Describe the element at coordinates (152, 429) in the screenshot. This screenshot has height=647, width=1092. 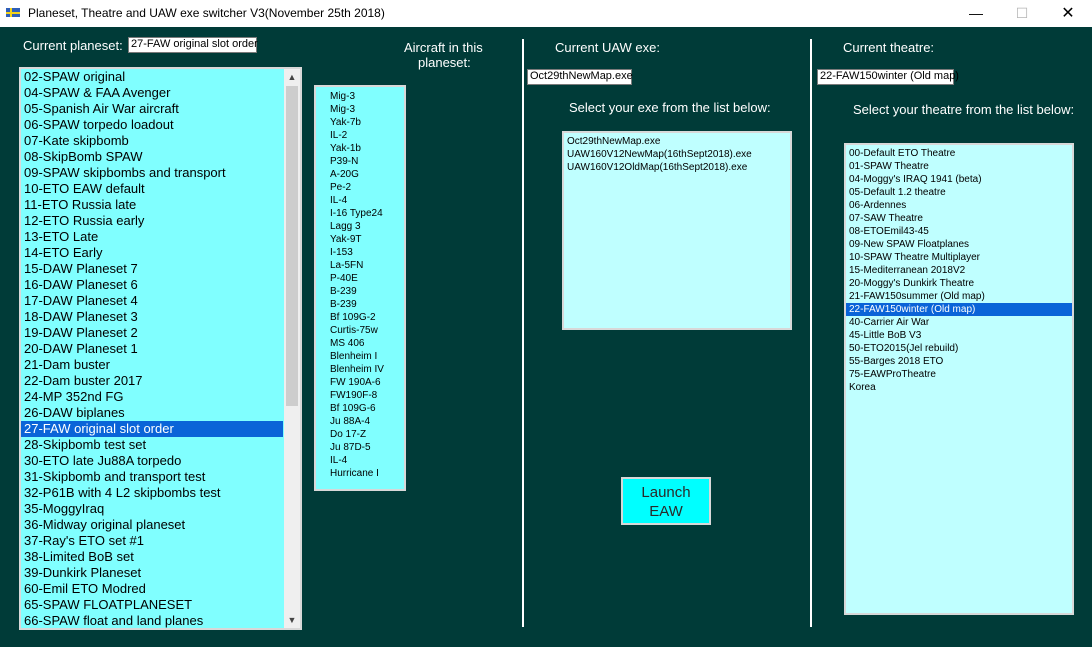
I see `planeset-list-item: 27-FAW original slot order` at that location.